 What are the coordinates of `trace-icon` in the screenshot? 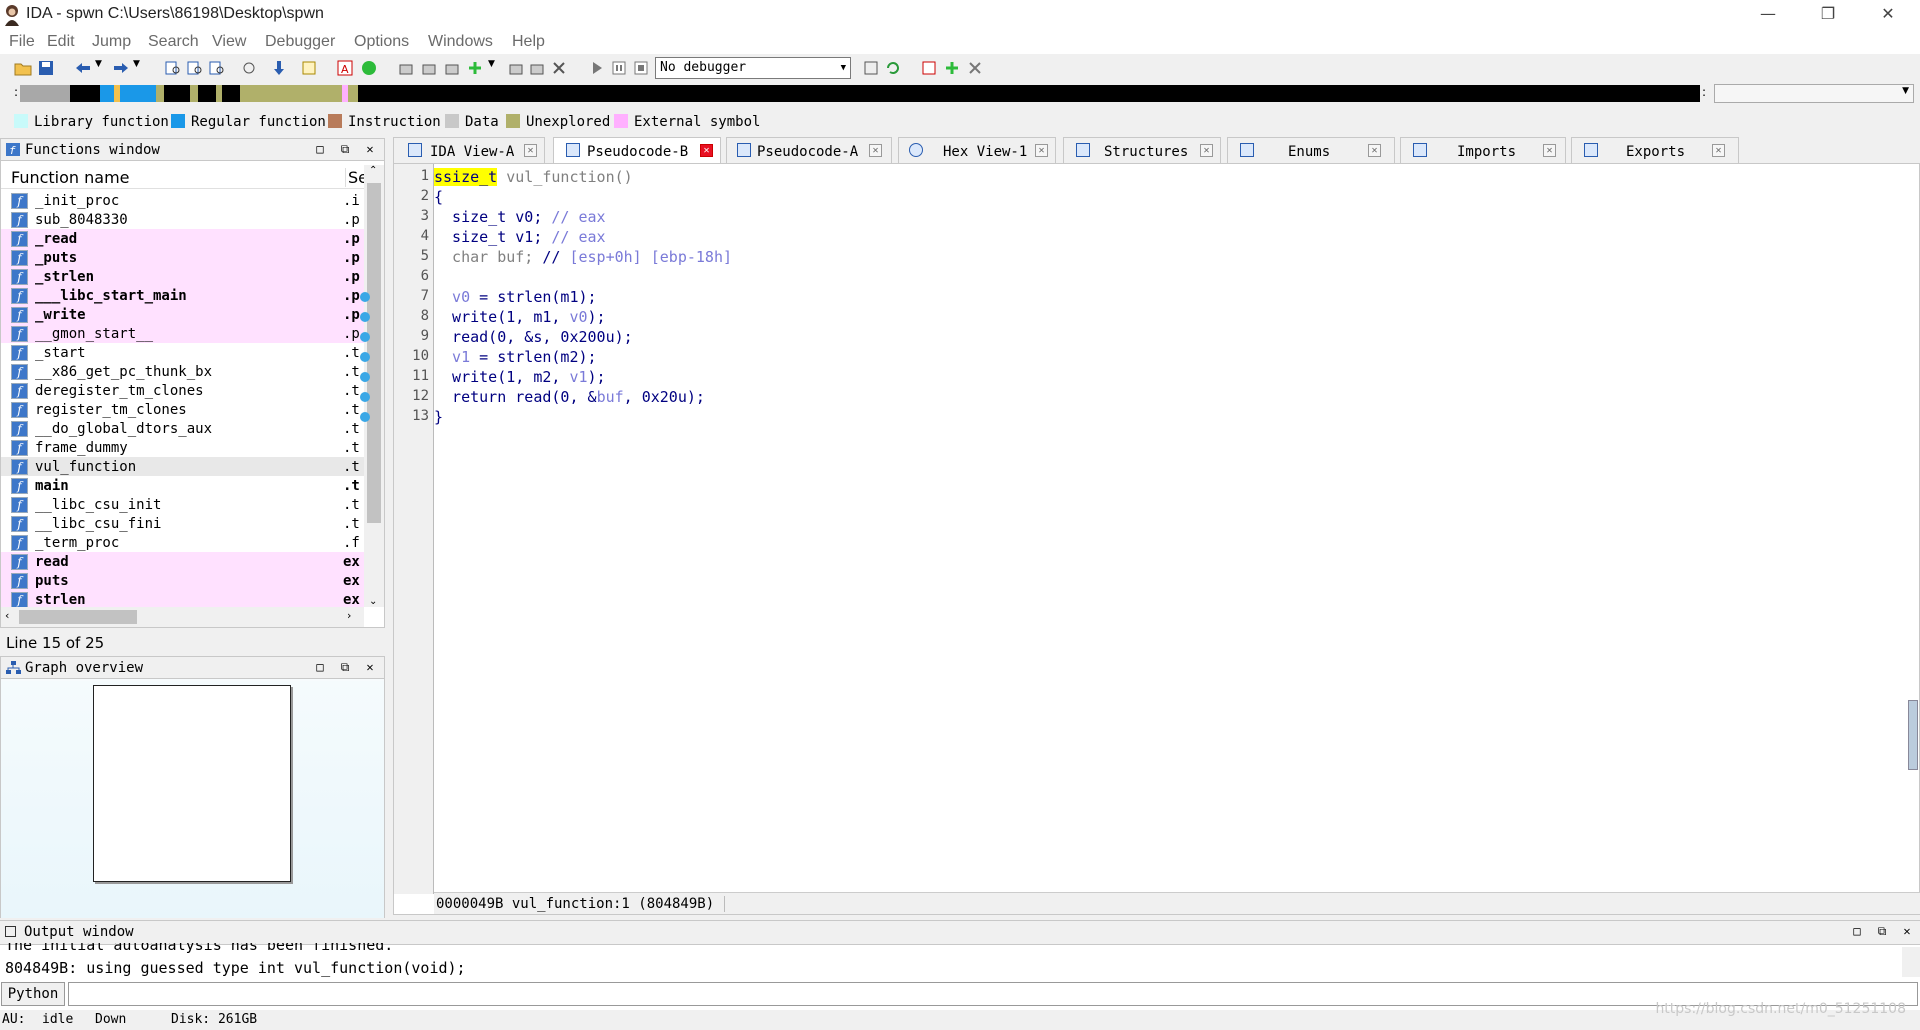 It's located at (975, 68).